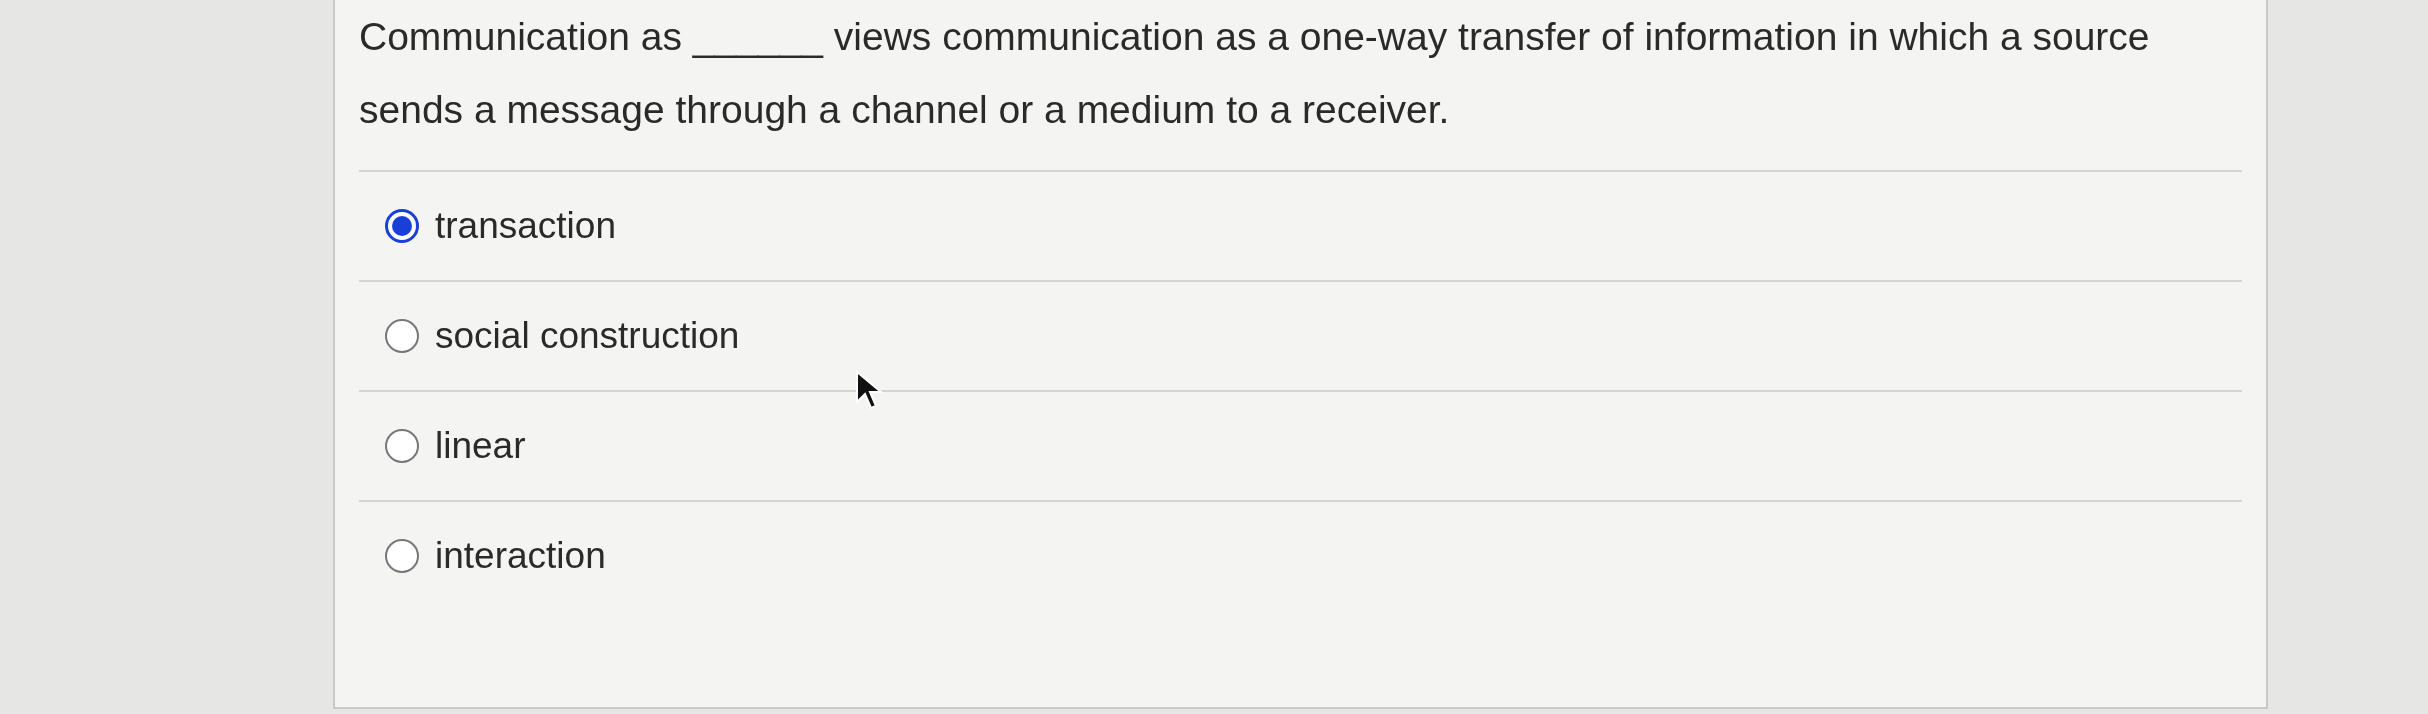  Describe the element at coordinates (870, 390) in the screenshot. I see `cursor-icon` at that location.